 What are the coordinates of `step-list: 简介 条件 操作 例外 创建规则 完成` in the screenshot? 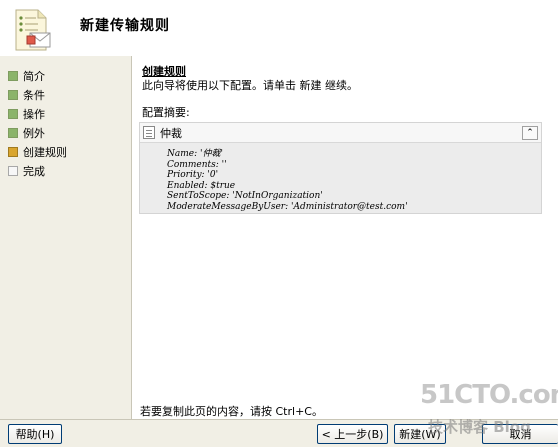 It's located at (37, 123).